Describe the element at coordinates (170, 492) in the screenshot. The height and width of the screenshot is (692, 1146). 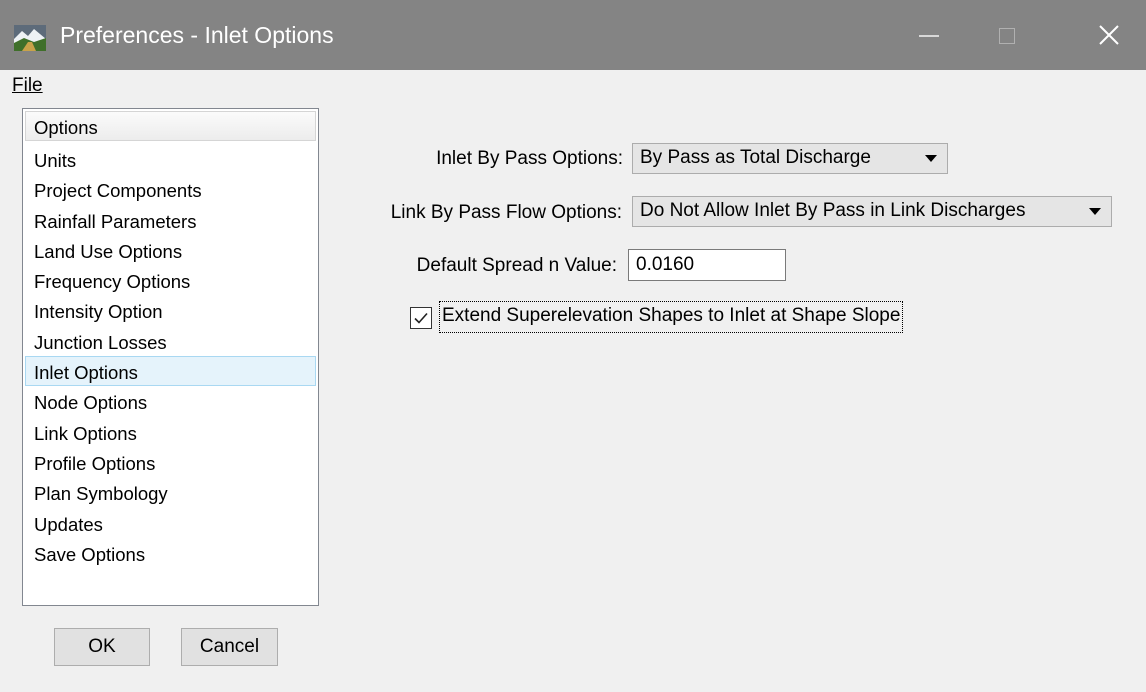
I see `option-item-plan-symbology: Plan Symbology` at that location.